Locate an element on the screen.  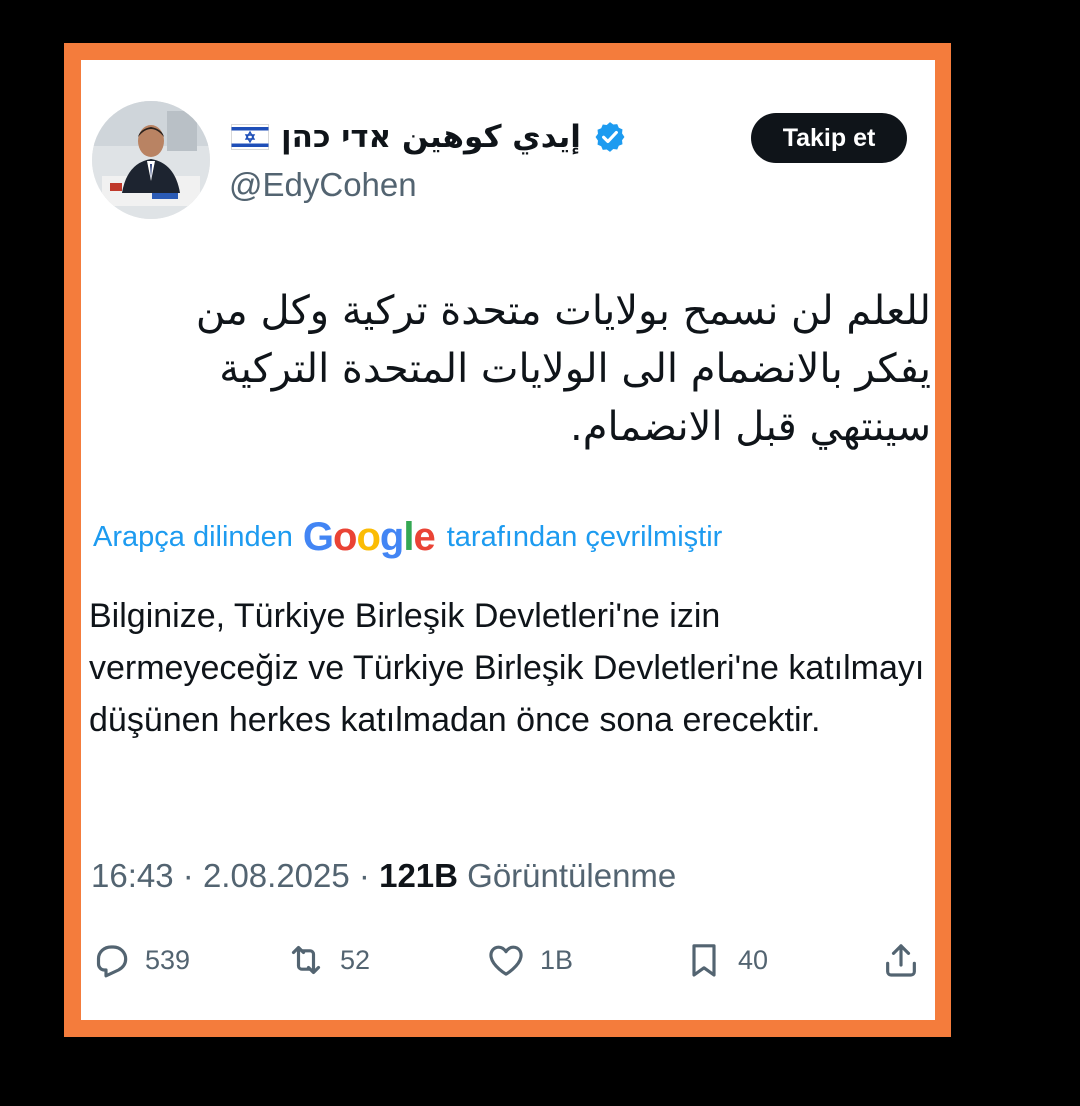
reply-icon is located at coordinates (112, 961).